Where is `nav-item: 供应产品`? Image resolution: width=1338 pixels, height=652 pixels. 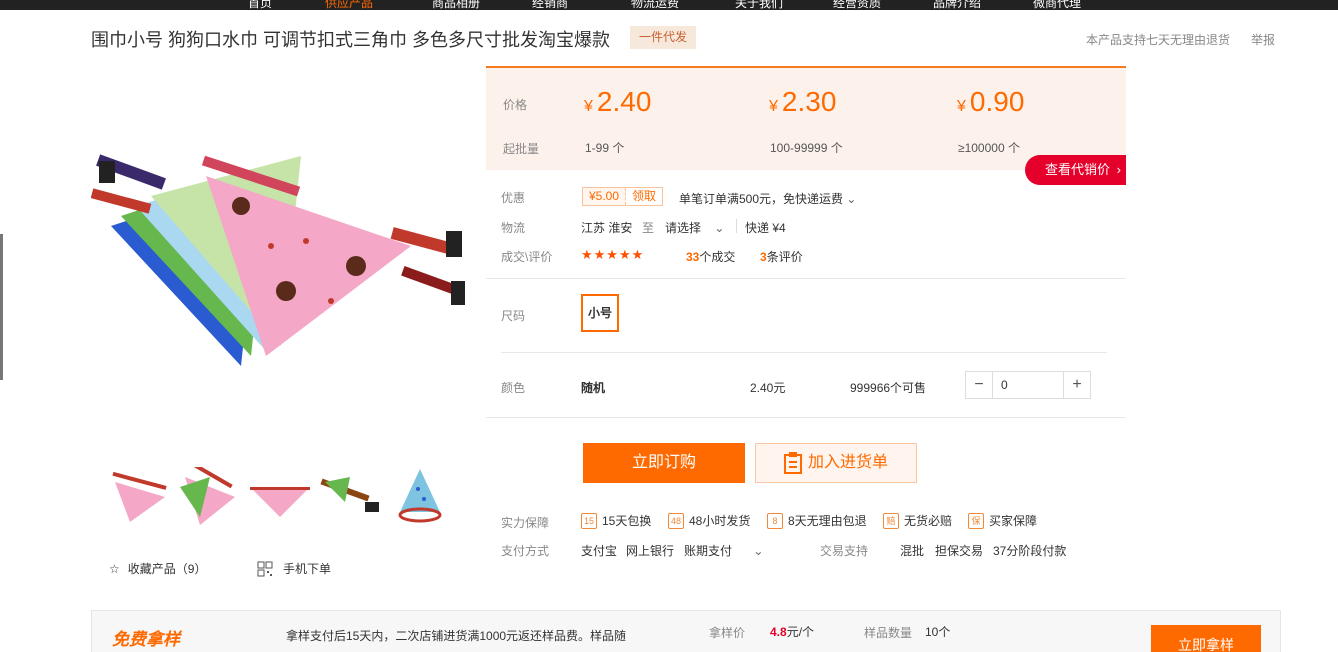 nav-item: 供应产品 is located at coordinates (349, 5).